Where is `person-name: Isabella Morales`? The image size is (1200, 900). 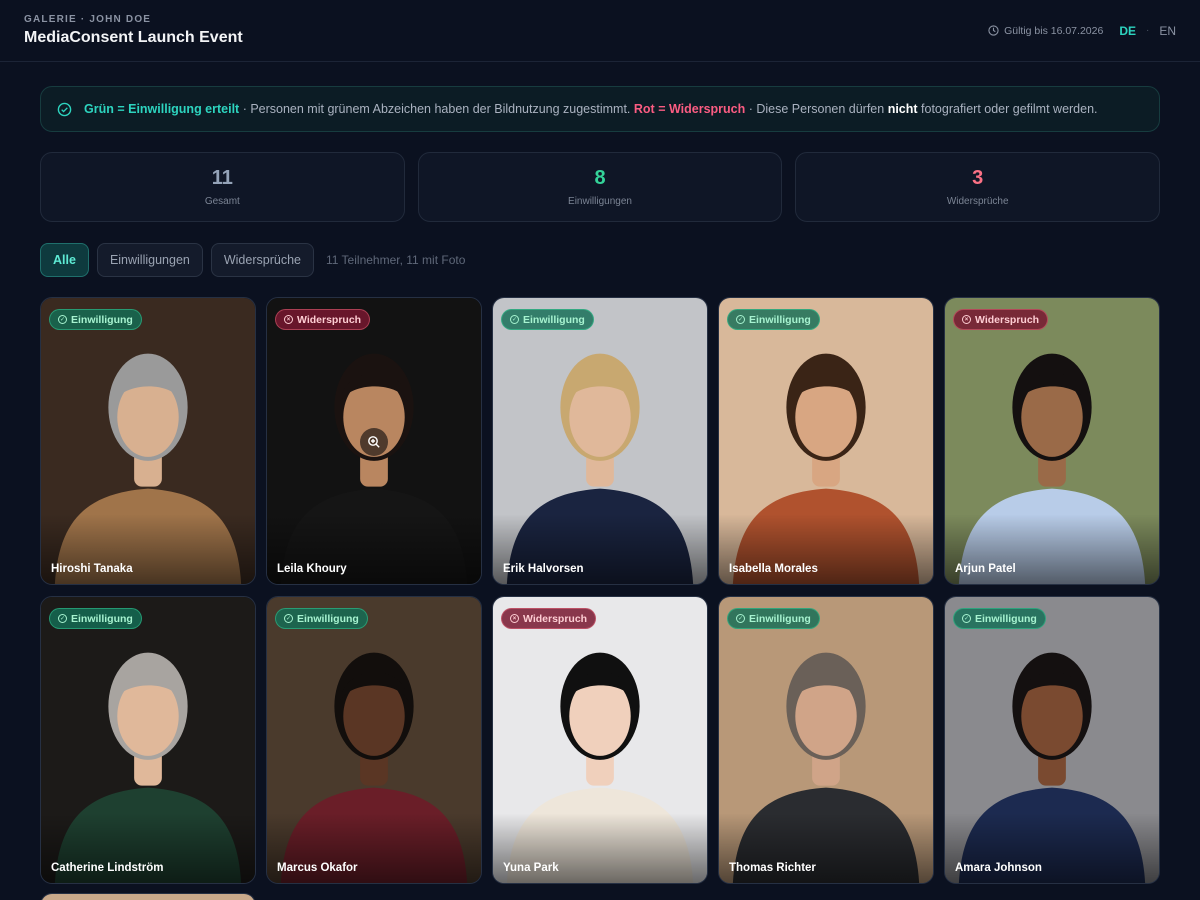 person-name: Isabella Morales is located at coordinates (773, 569).